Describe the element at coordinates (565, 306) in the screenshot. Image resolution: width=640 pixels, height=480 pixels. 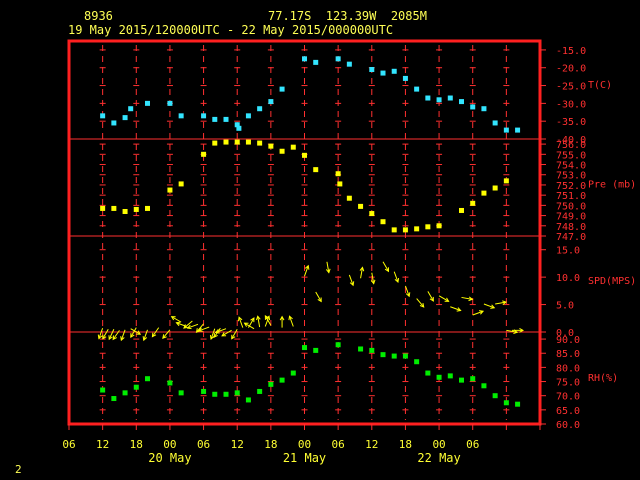
I see `wind-y-tick-label: 5.0` at that location.